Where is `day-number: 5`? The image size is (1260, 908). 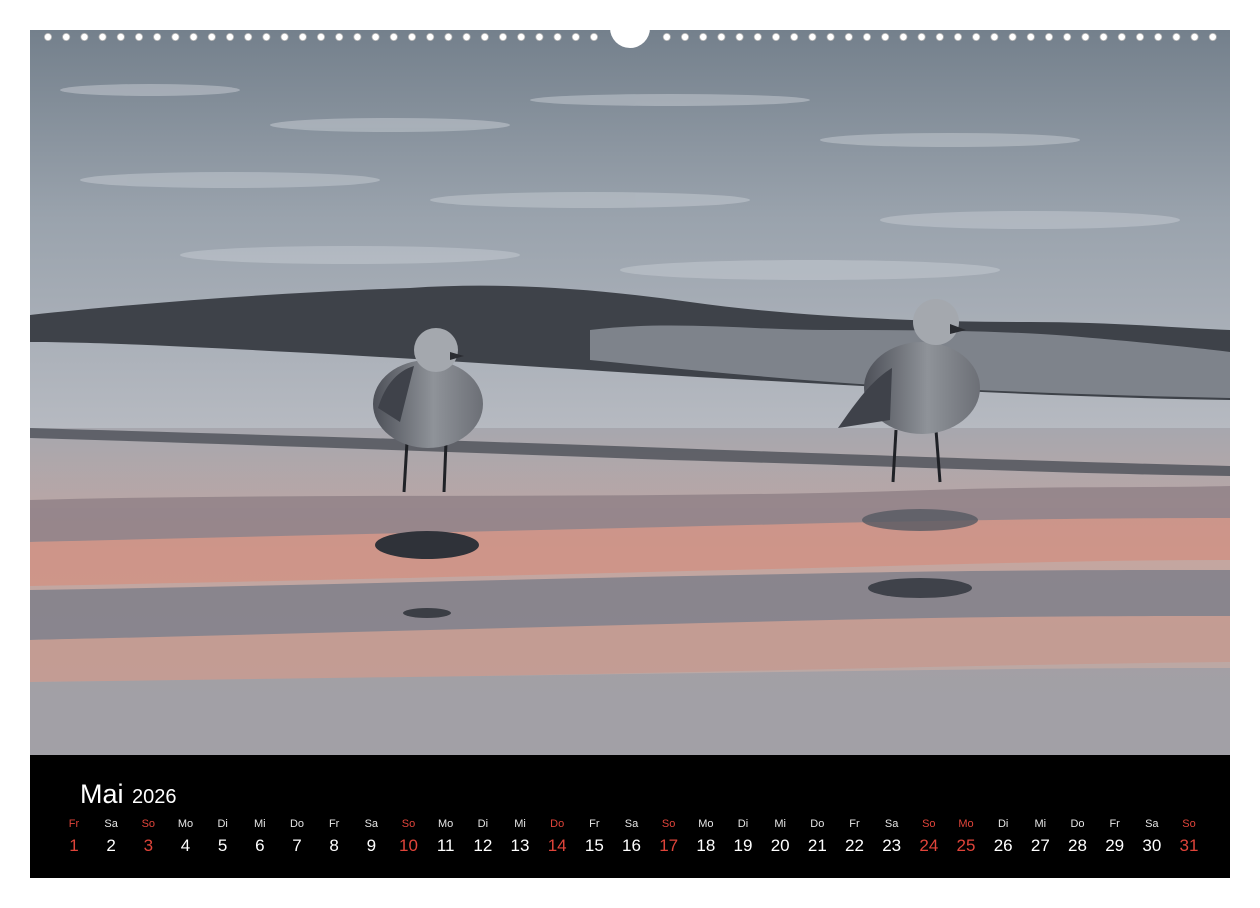
day-number: 5 is located at coordinates (222, 845).